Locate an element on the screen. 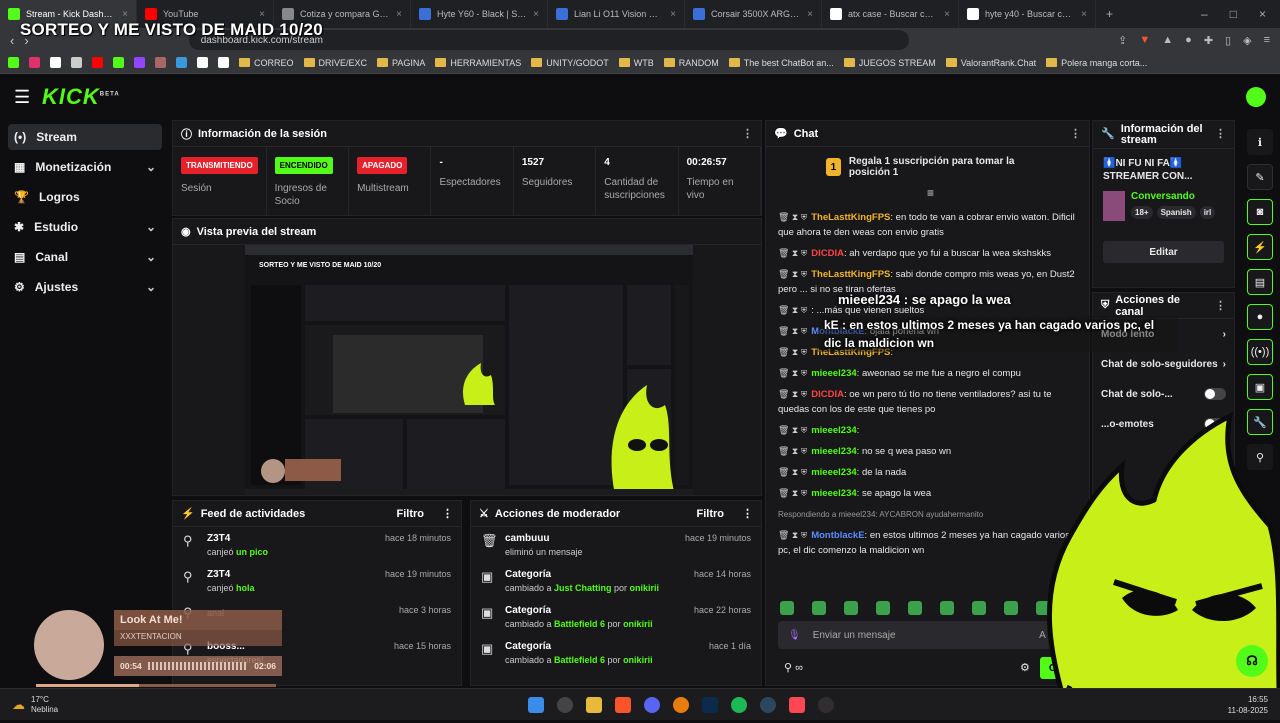  mod-actor: Categoría is located at coordinates (595, 574).